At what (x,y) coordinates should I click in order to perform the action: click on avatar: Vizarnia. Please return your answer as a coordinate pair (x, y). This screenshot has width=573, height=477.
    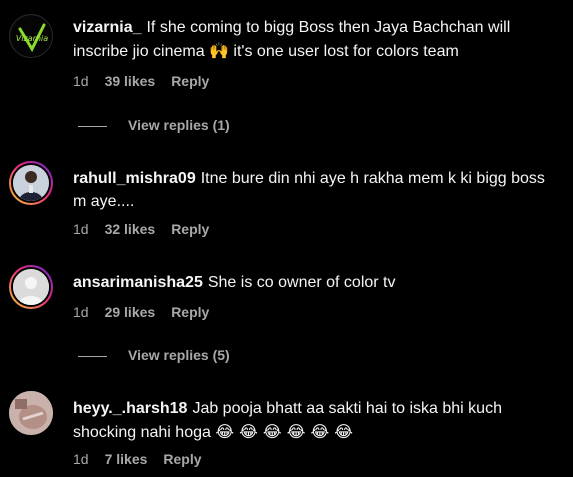
    Looking at the image, I should click on (31, 36).